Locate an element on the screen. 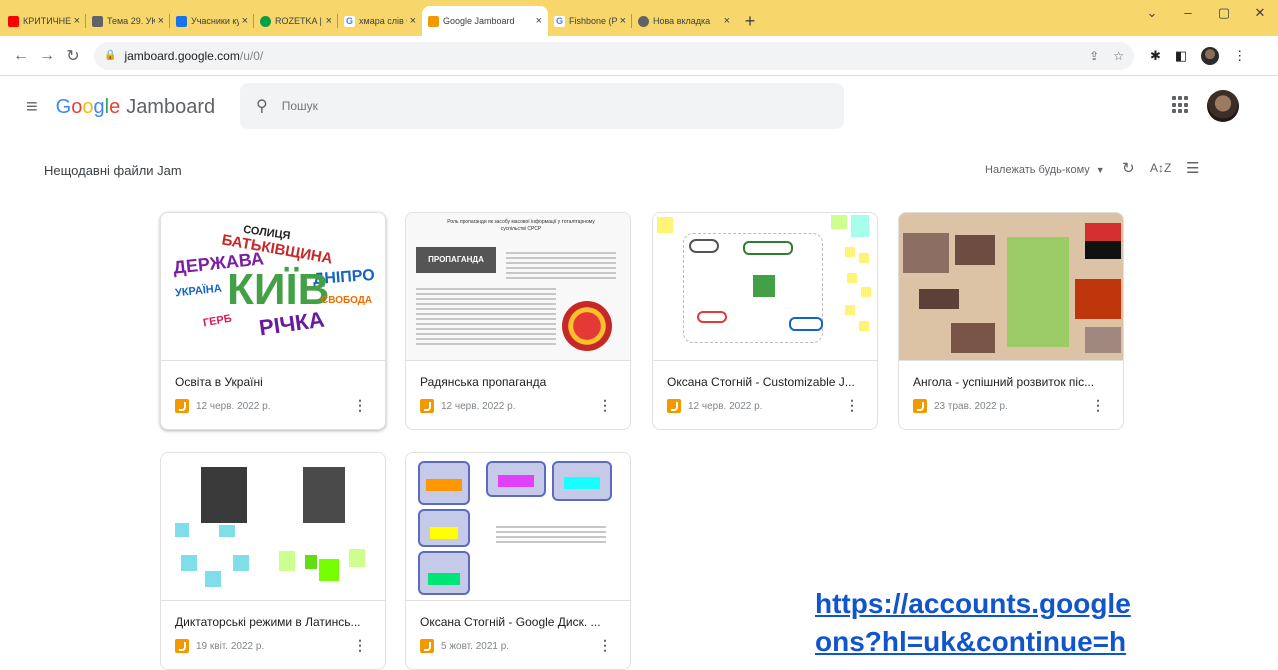 This screenshot has width=1278, height=670. browser-tab: Gхмара слів батьк× is located at coordinates (380, 21).